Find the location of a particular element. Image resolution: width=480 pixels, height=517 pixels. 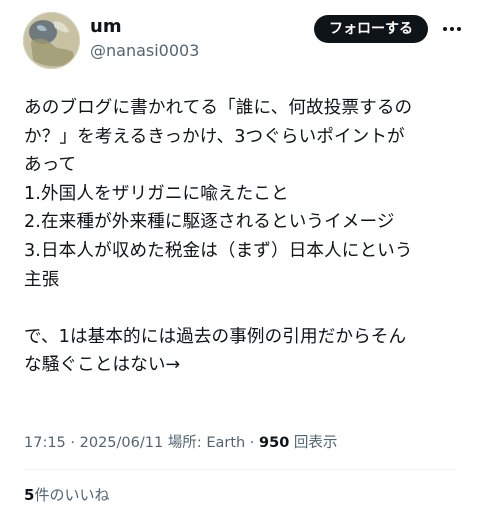

tweet-date: 2025/06/11 is located at coordinates (122, 443).